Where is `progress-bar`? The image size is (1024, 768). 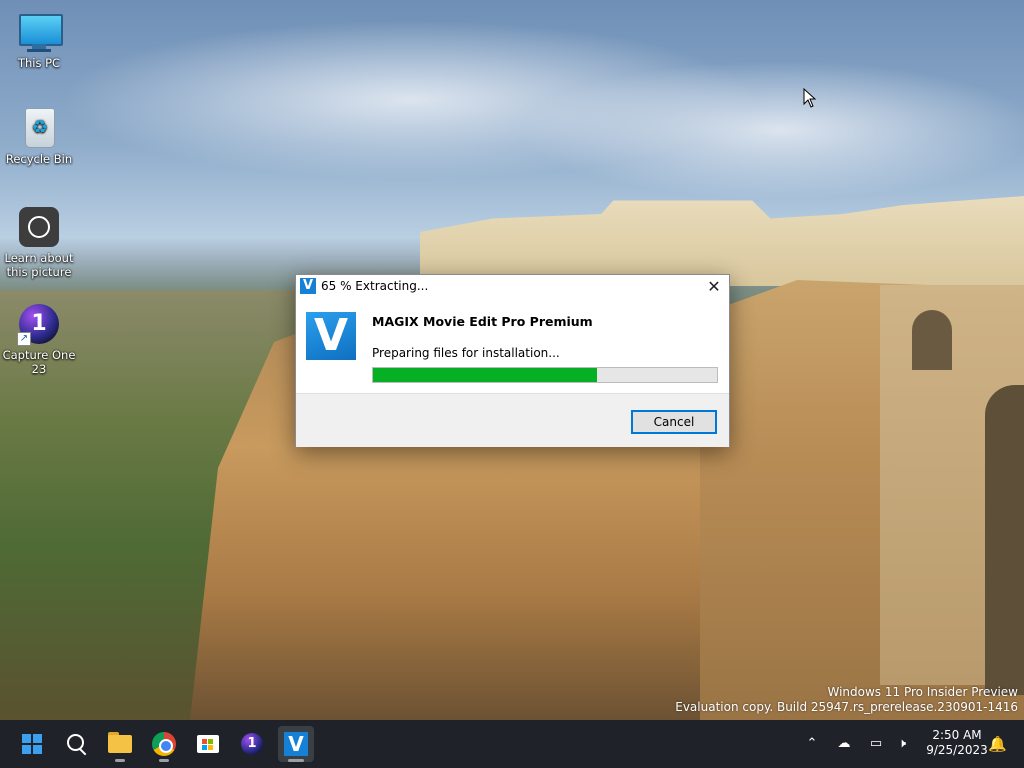 progress-bar is located at coordinates (545, 375).